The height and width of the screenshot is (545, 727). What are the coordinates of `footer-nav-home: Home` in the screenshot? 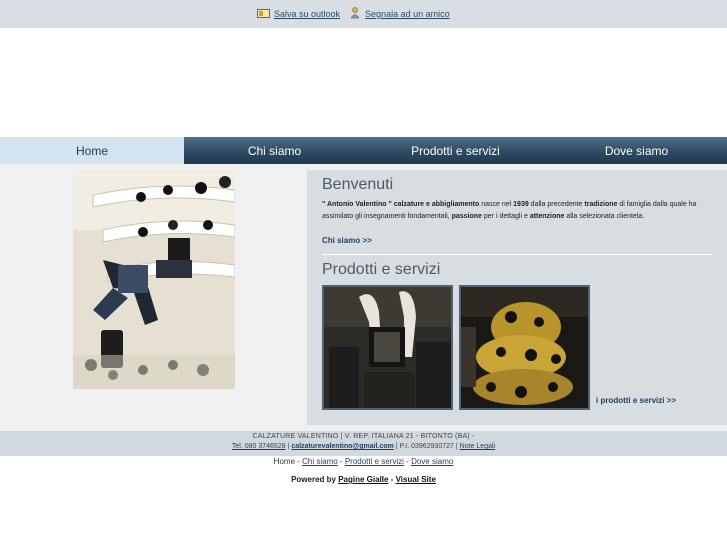 It's located at (284, 461).